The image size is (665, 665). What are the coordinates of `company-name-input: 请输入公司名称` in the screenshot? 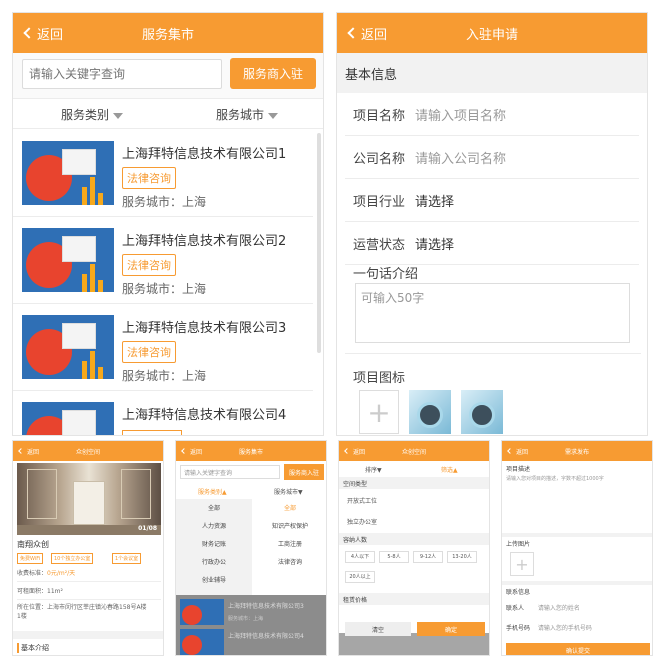 It's located at (460, 157).